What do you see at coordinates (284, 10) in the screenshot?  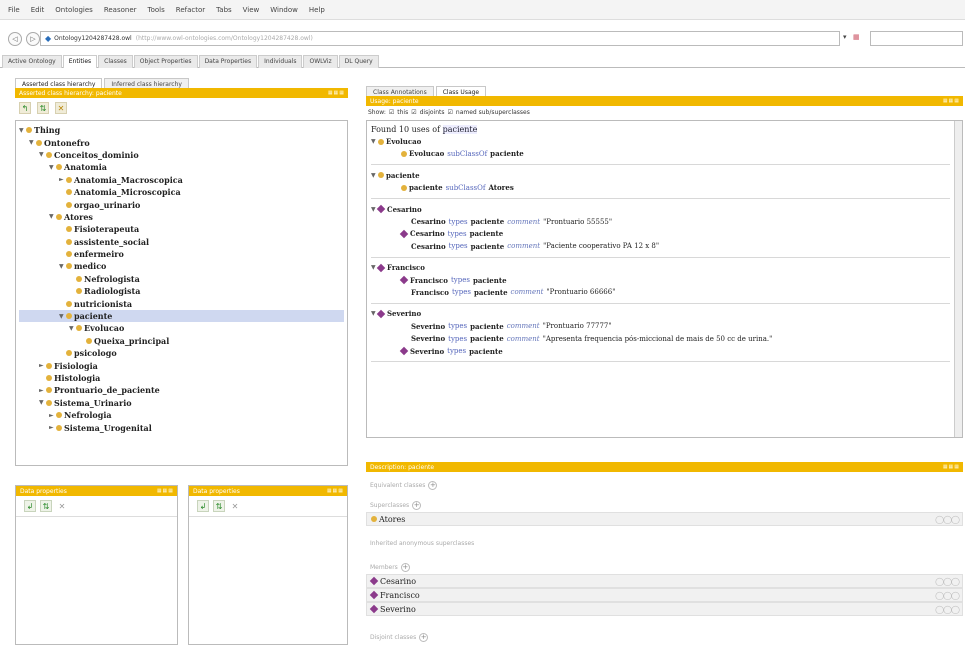 I see `menu-item: Window` at bounding box center [284, 10].